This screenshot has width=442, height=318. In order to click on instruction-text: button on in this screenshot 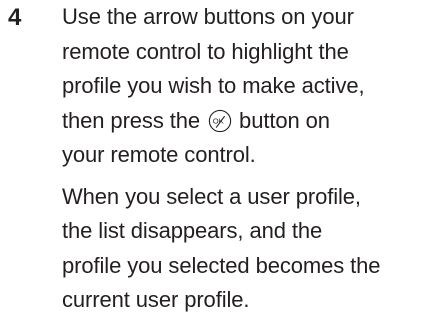, I will do `click(281, 120)`.